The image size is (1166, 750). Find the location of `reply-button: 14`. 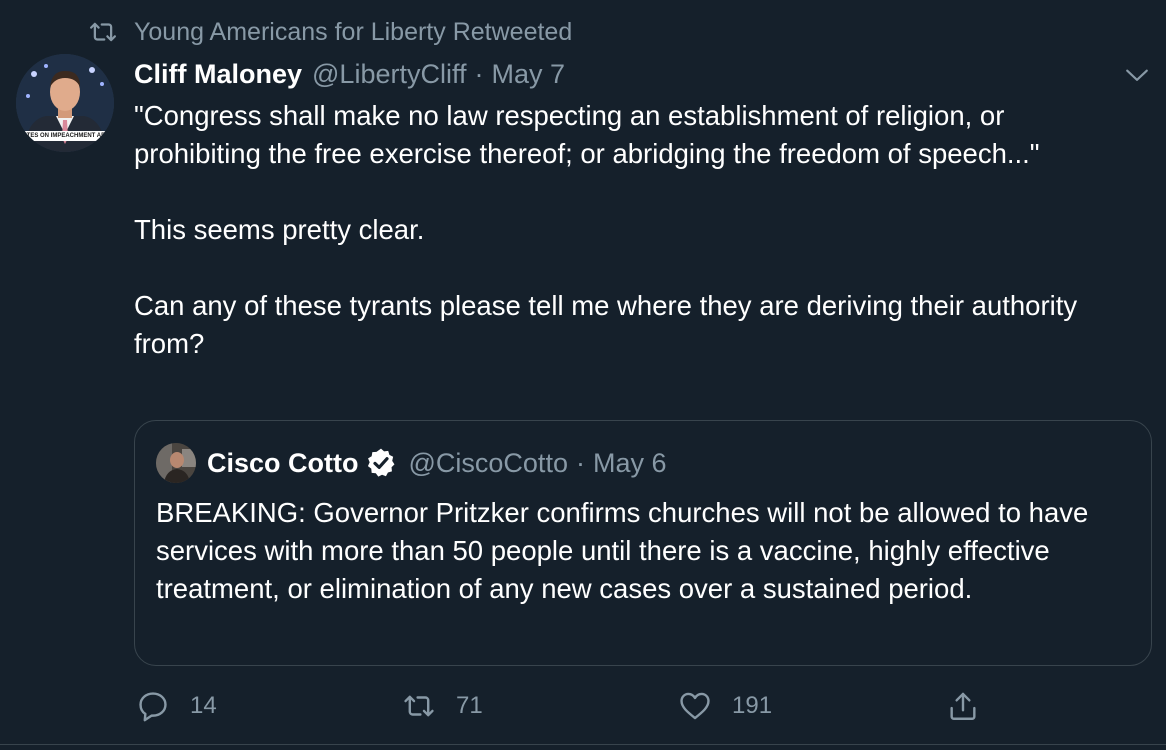

reply-button: 14 is located at coordinates (176, 706).